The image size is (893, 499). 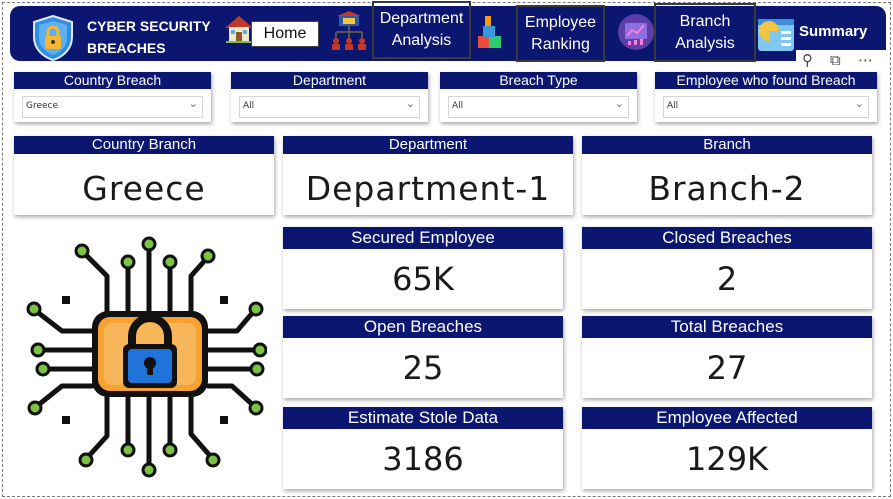 I want to click on card-employee-affected: Employee Affected 129K, so click(x=727, y=448).